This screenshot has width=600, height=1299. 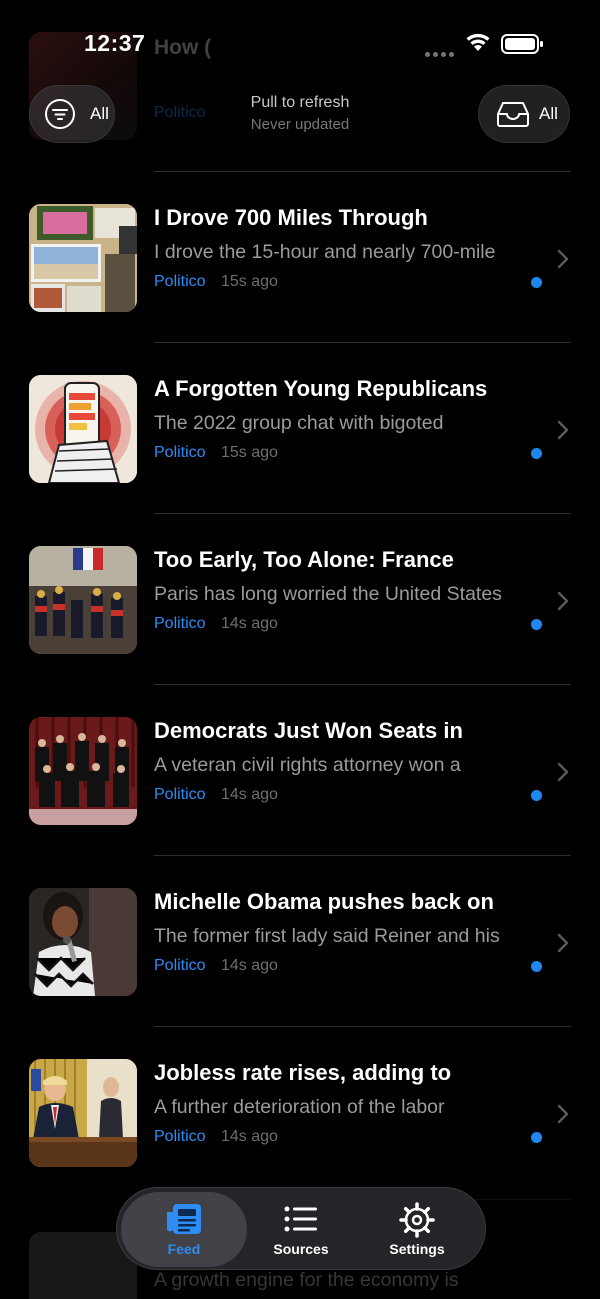 What do you see at coordinates (300, 44) in the screenshot?
I see `status-bar: 12:37` at bounding box center [300, 44].